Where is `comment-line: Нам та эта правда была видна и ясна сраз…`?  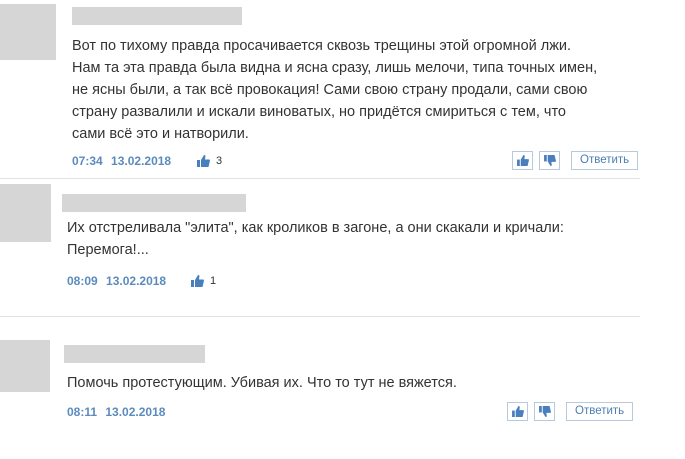 comment-line: Нам та эта правда была видна и ясна сраз… is located at coordinates (335, 68).